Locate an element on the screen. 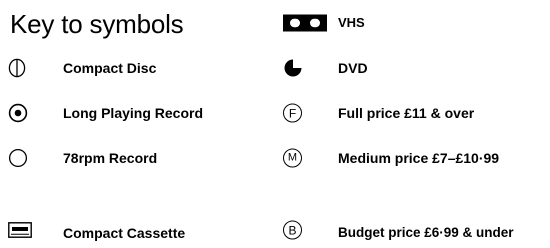 The width and height of the screenshot is (550, 248). key-label: Budget price £6·99 & under is located at coordinates (426, 232).